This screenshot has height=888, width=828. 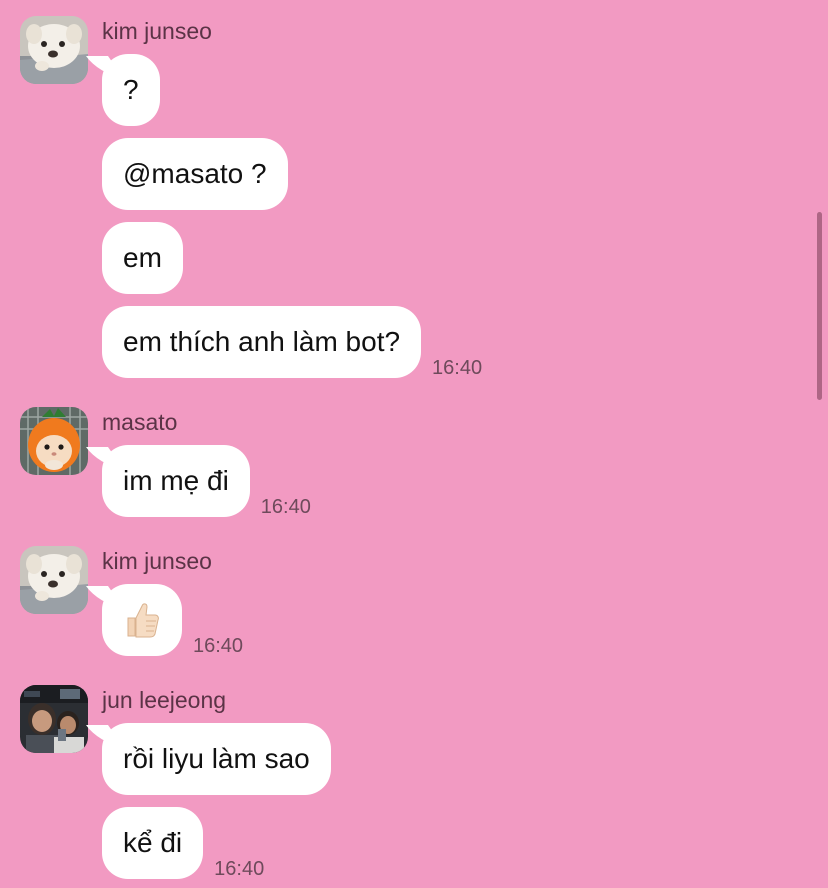 I want to click on message-row: 16:40, so click(x=172, y=620).